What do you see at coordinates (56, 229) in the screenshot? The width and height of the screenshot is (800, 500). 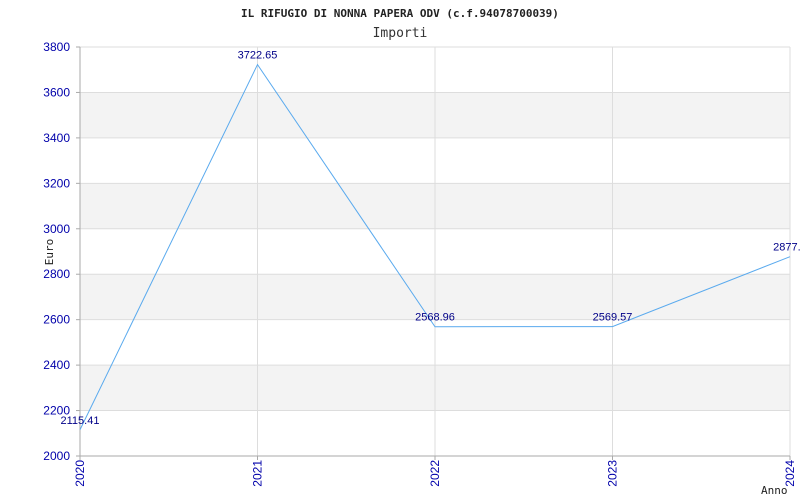 I see `y-tick-label: 3000` at bounding box center [56, 229].